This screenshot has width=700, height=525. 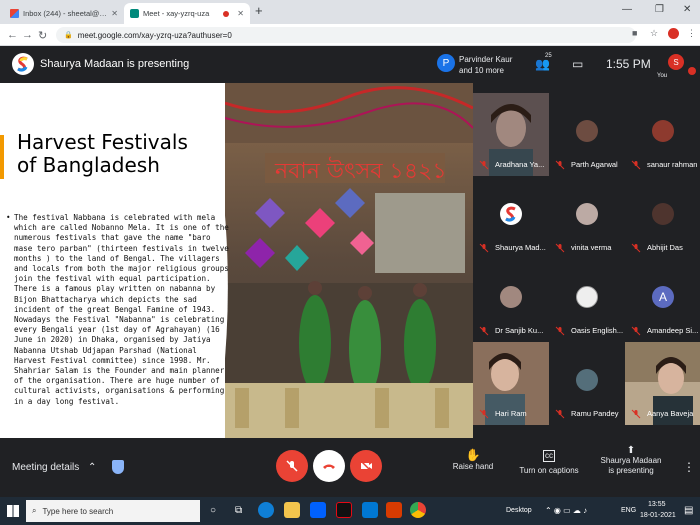 I want to click on participant-tile: Abhijit Das, so click(x=662, y=217).